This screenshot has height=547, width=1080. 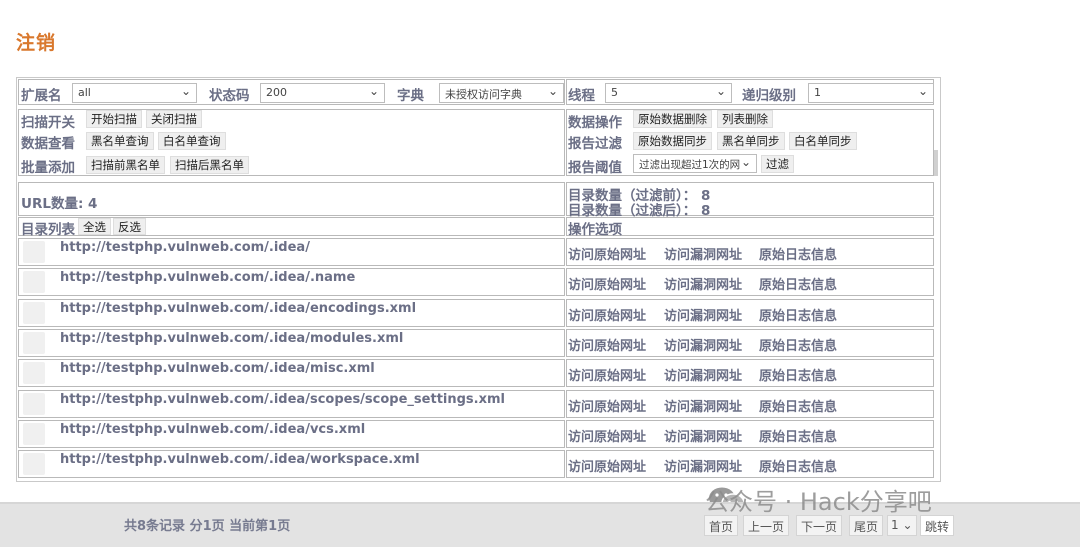 What do you see at coordinates (36, 41) in the screenshot?
I see `logout-link: 注销` at bounding box center [36, 41].